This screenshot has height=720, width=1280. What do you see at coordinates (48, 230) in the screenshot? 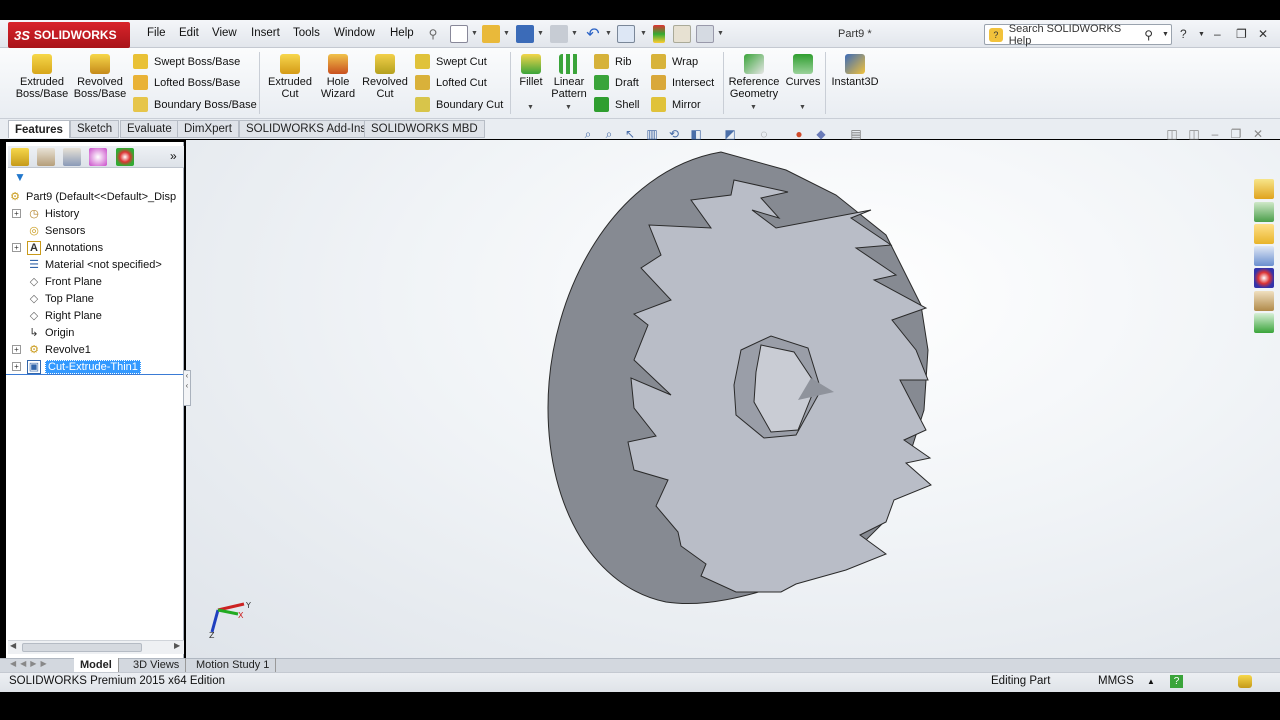
I see `tree-item-sensors: ◎ Sensors` at bounding box center [48, 230].